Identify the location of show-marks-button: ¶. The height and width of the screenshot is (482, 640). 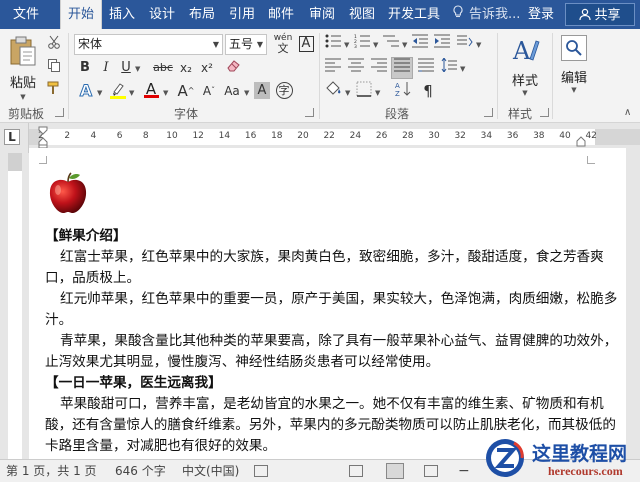
(428, 91).